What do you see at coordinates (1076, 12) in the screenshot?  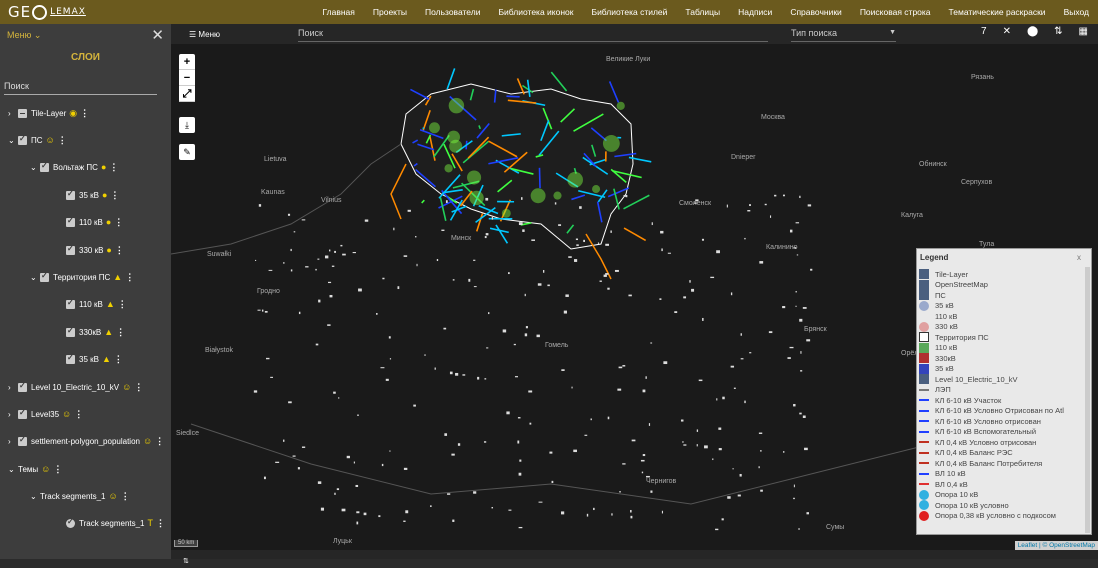 I see `nav-item: Выход` at bounding box center [1076, 12].